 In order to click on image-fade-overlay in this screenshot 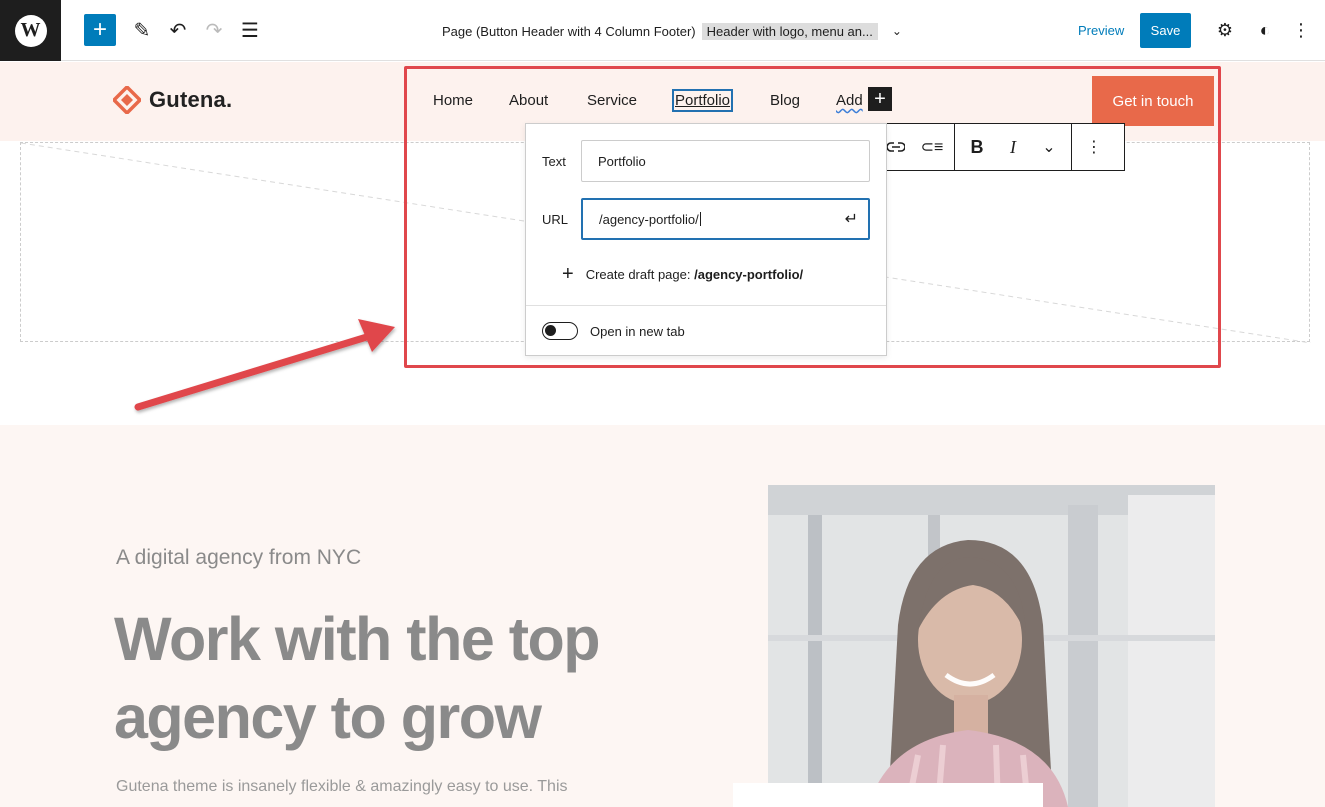, I will do `click(991, 646)`.